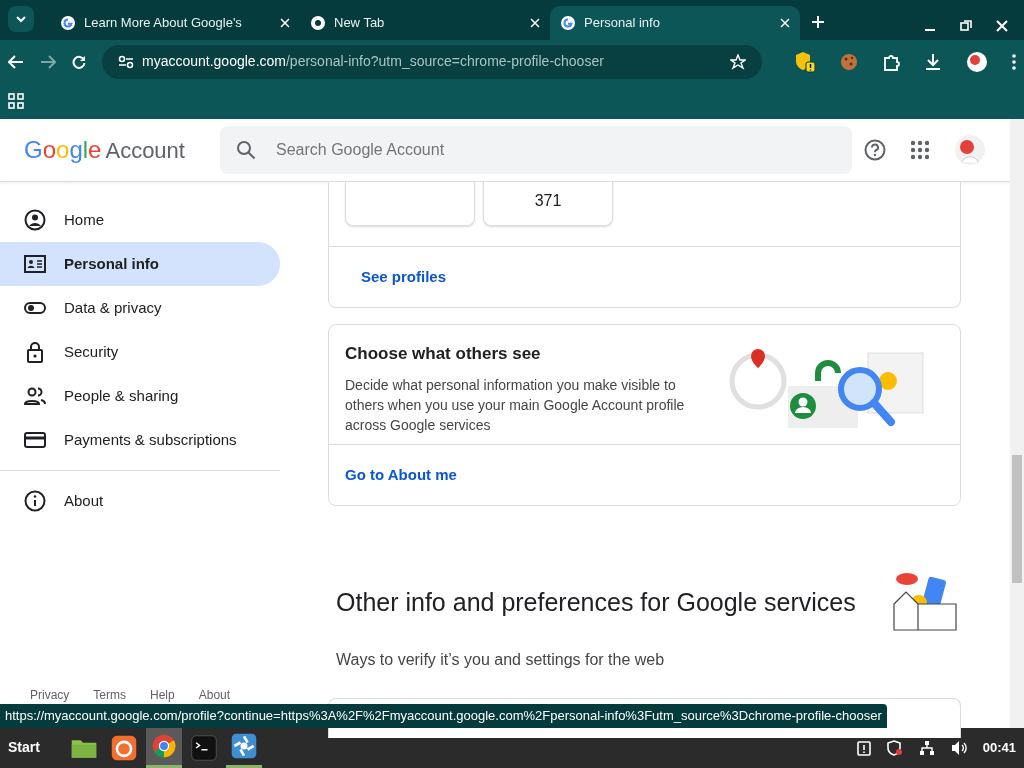 The width and height of the screenshot is (1024, 768). Describe the element at coordinates (548, 204) in the screenshot. I see `profile-tile: 371` at that location.